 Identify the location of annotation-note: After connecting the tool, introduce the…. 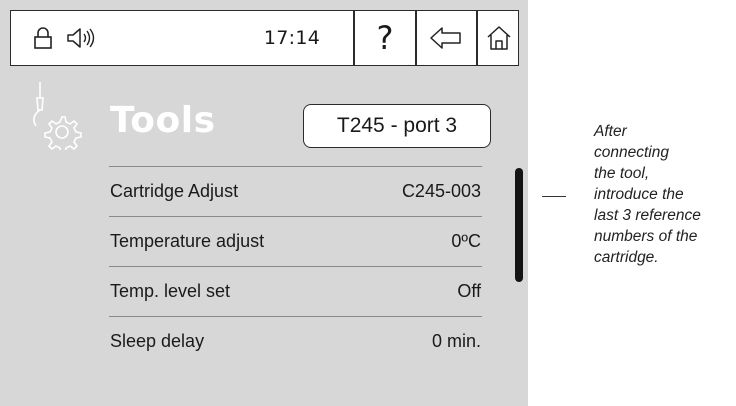
(665, 194).